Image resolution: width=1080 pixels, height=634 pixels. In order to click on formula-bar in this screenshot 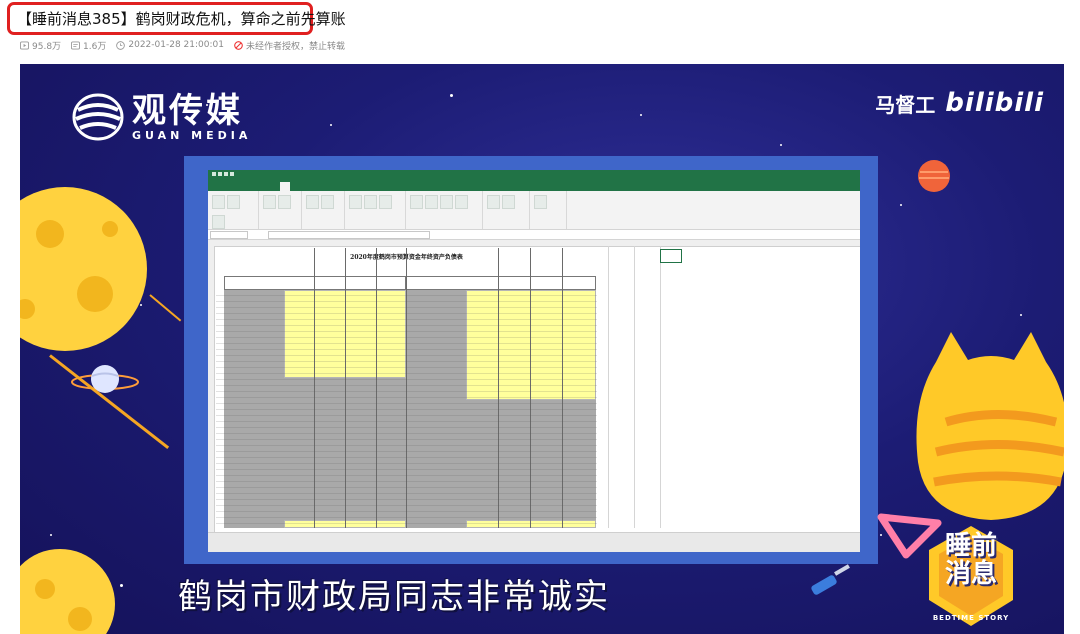, I will do `click(534, 235)`.